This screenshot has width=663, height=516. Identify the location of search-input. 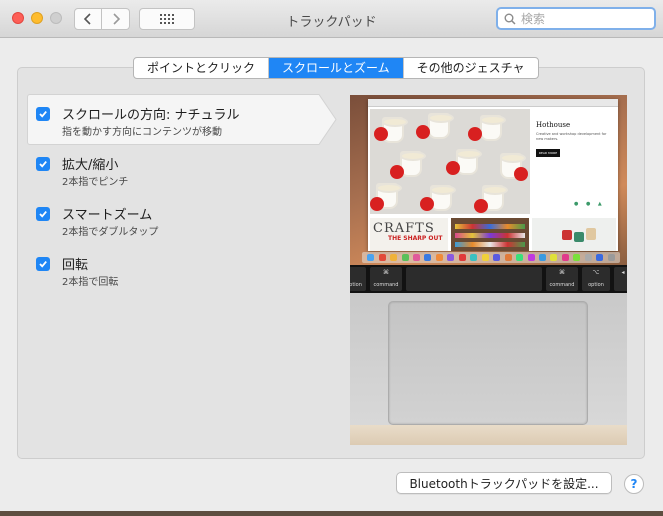
(581, 18).